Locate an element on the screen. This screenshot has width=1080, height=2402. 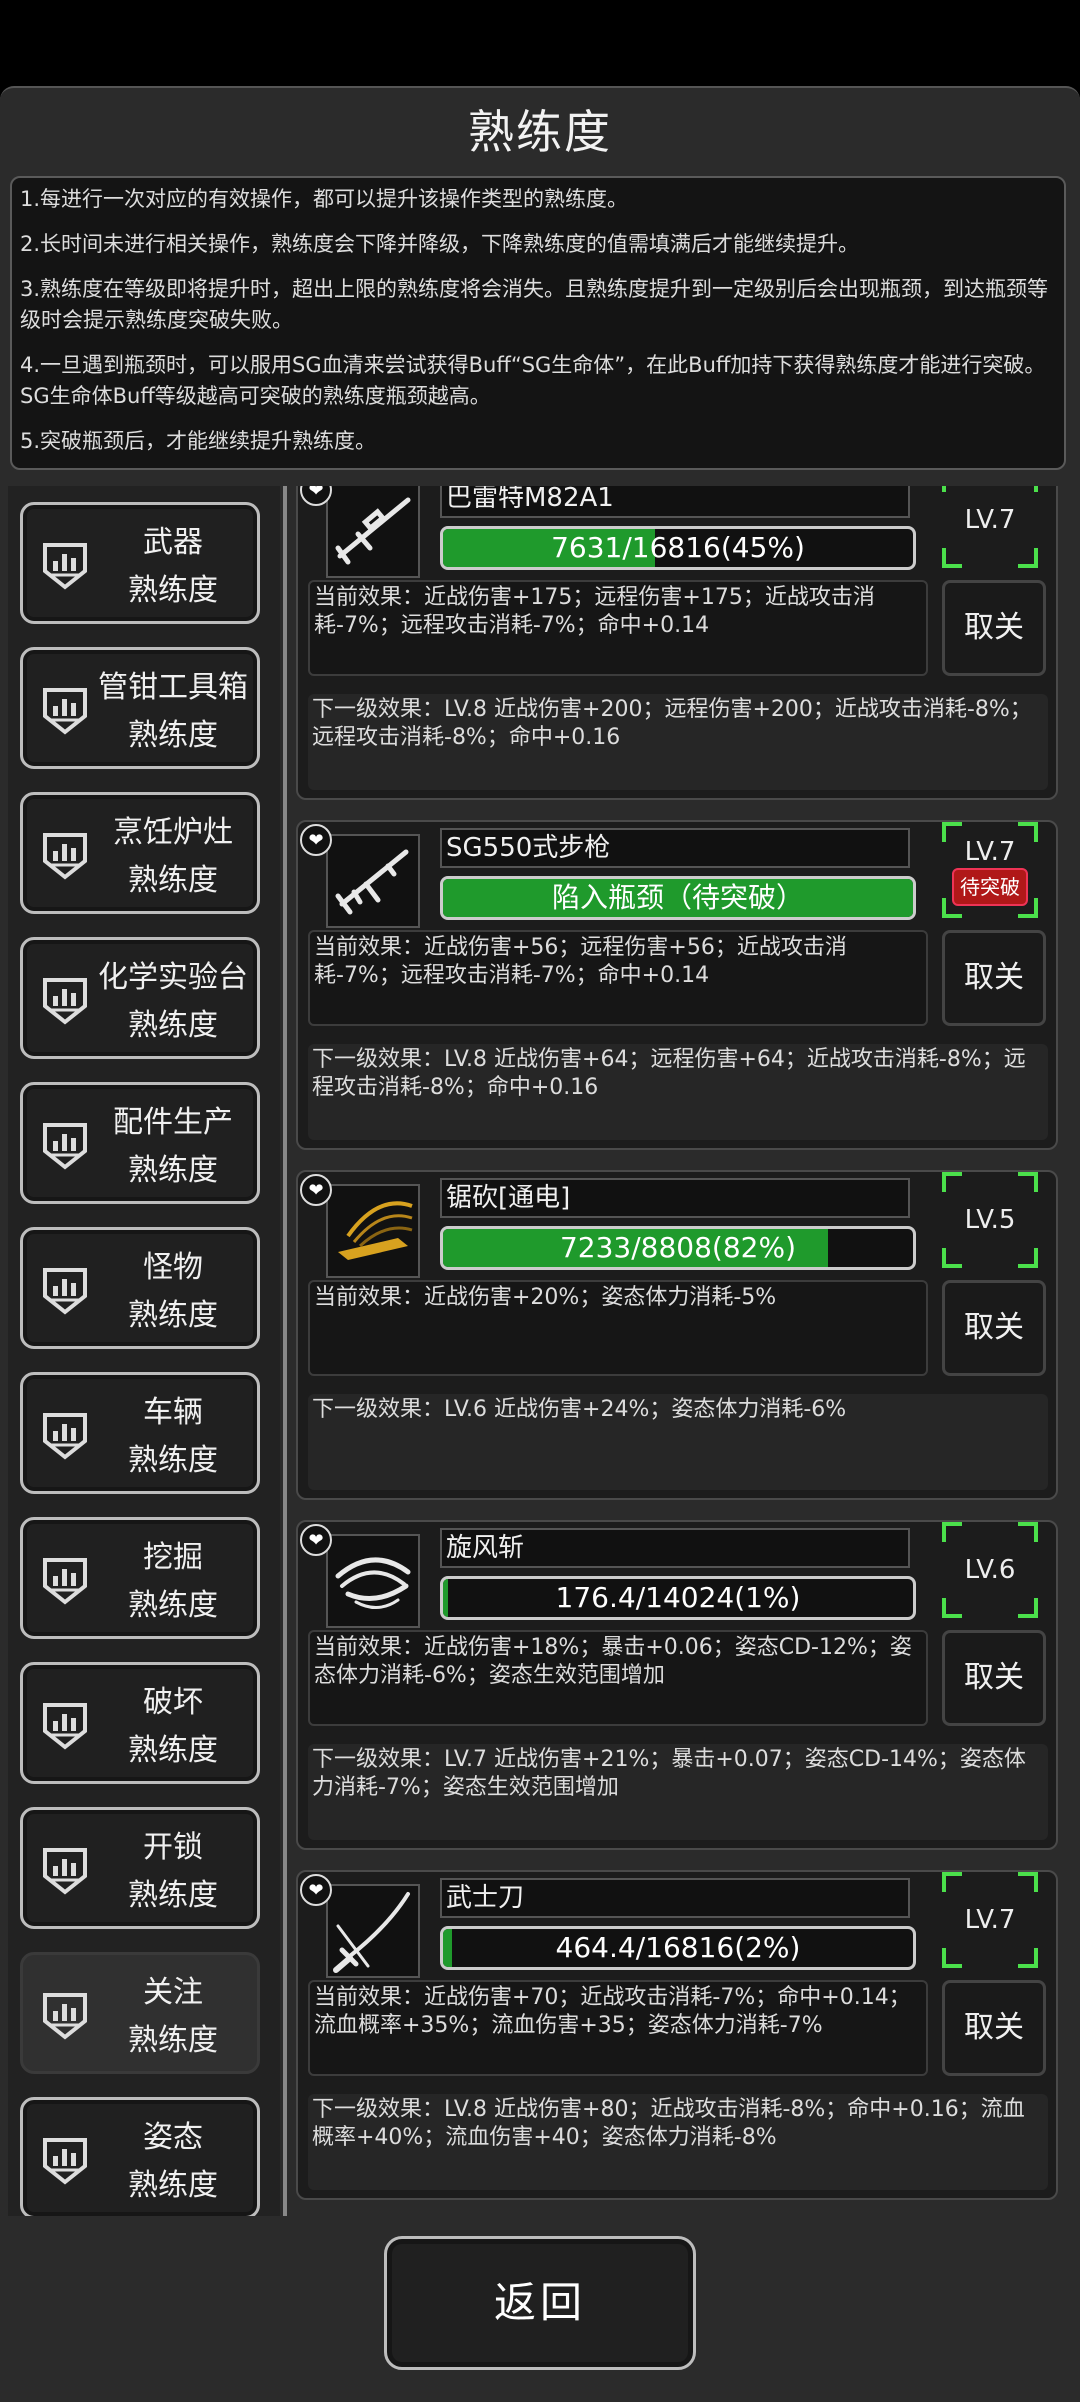
page-title: 熟练度 is located at coordinates (540, 132).